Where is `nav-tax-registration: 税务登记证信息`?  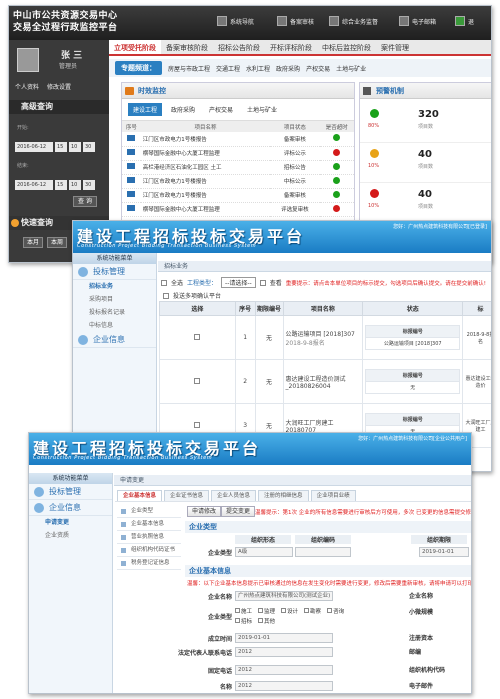
nav-tax-registration: 税务登记证信息 is located at coordinates (149, 563).